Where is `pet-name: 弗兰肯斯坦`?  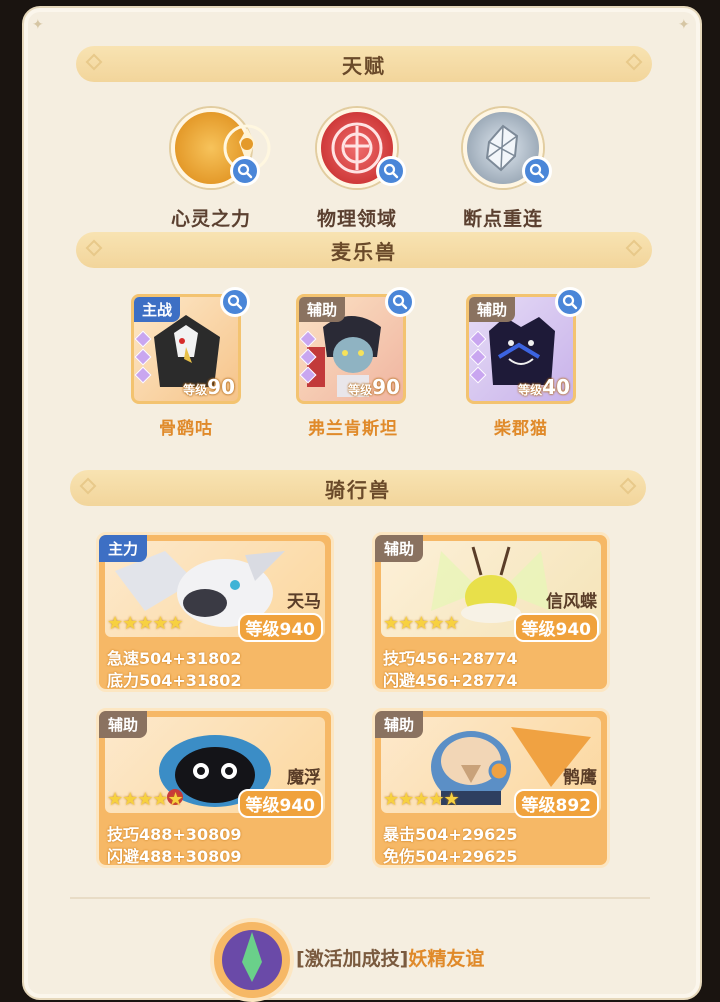 pet-name: 弗兰肯斯坦 is located at coordinates (353, 429).